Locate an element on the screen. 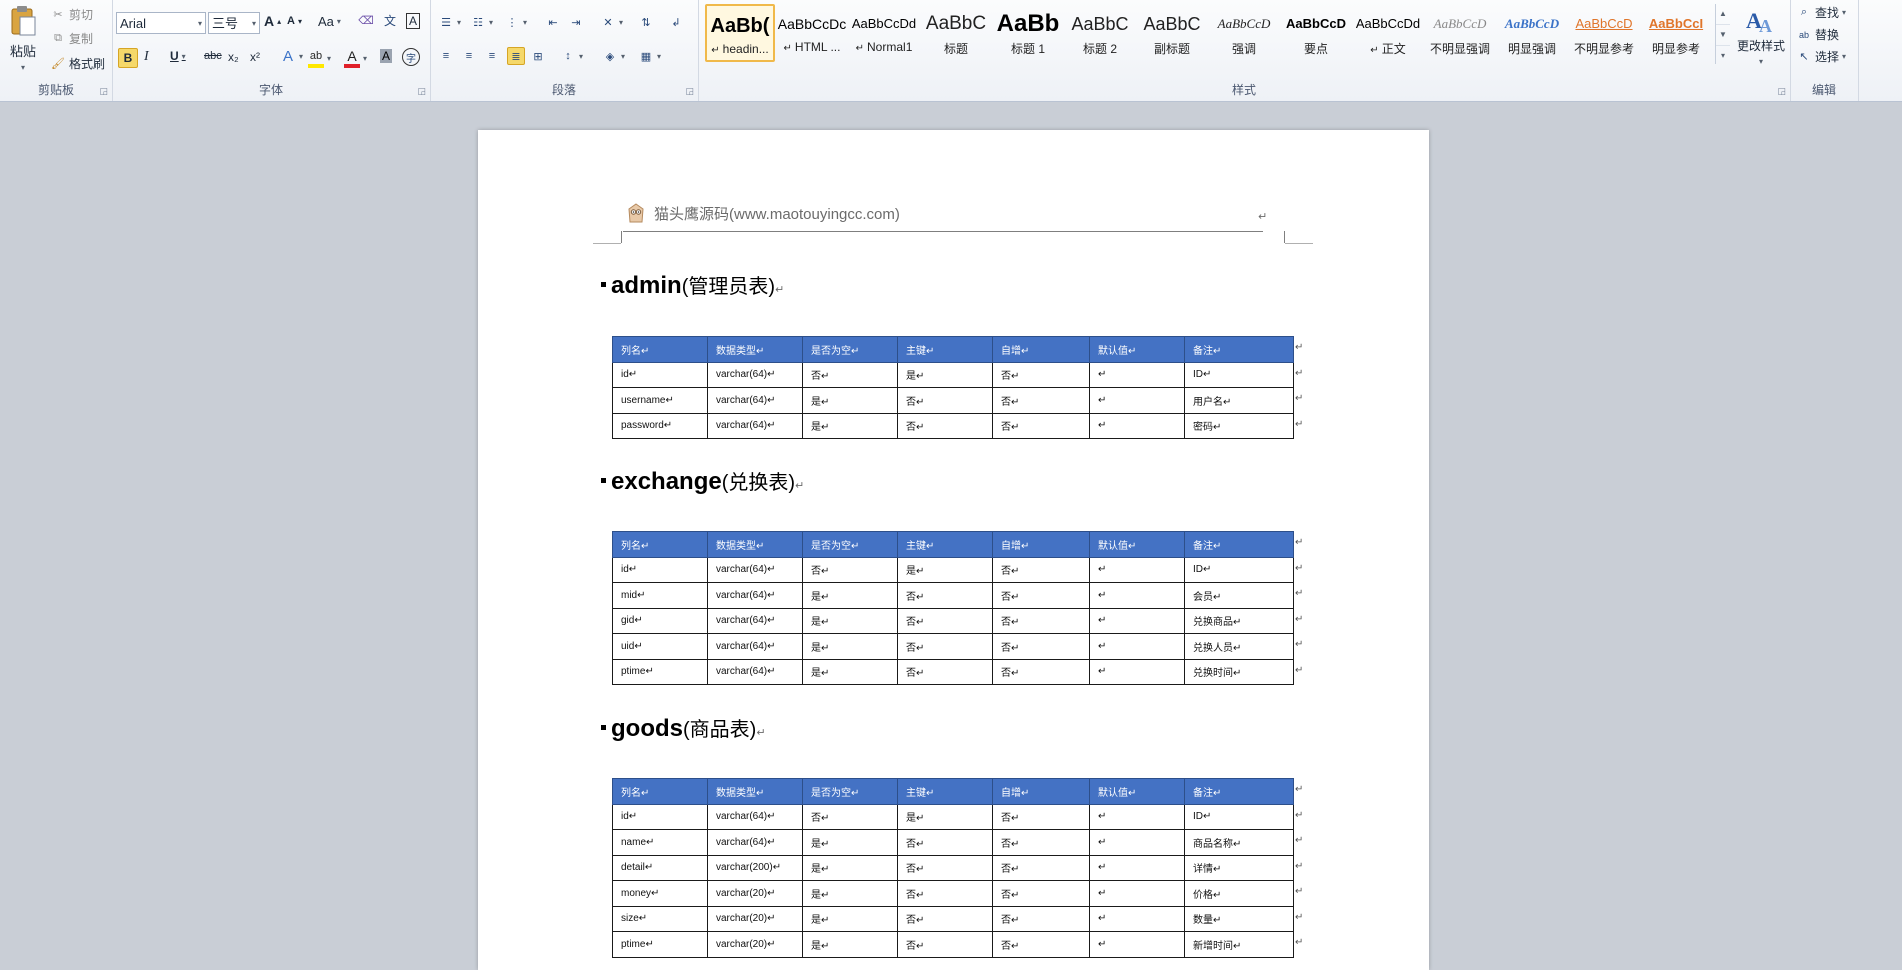 The height and width of the screenshot is (970, 1902). table-cell: money↵ is located at coordinates (660, 893).